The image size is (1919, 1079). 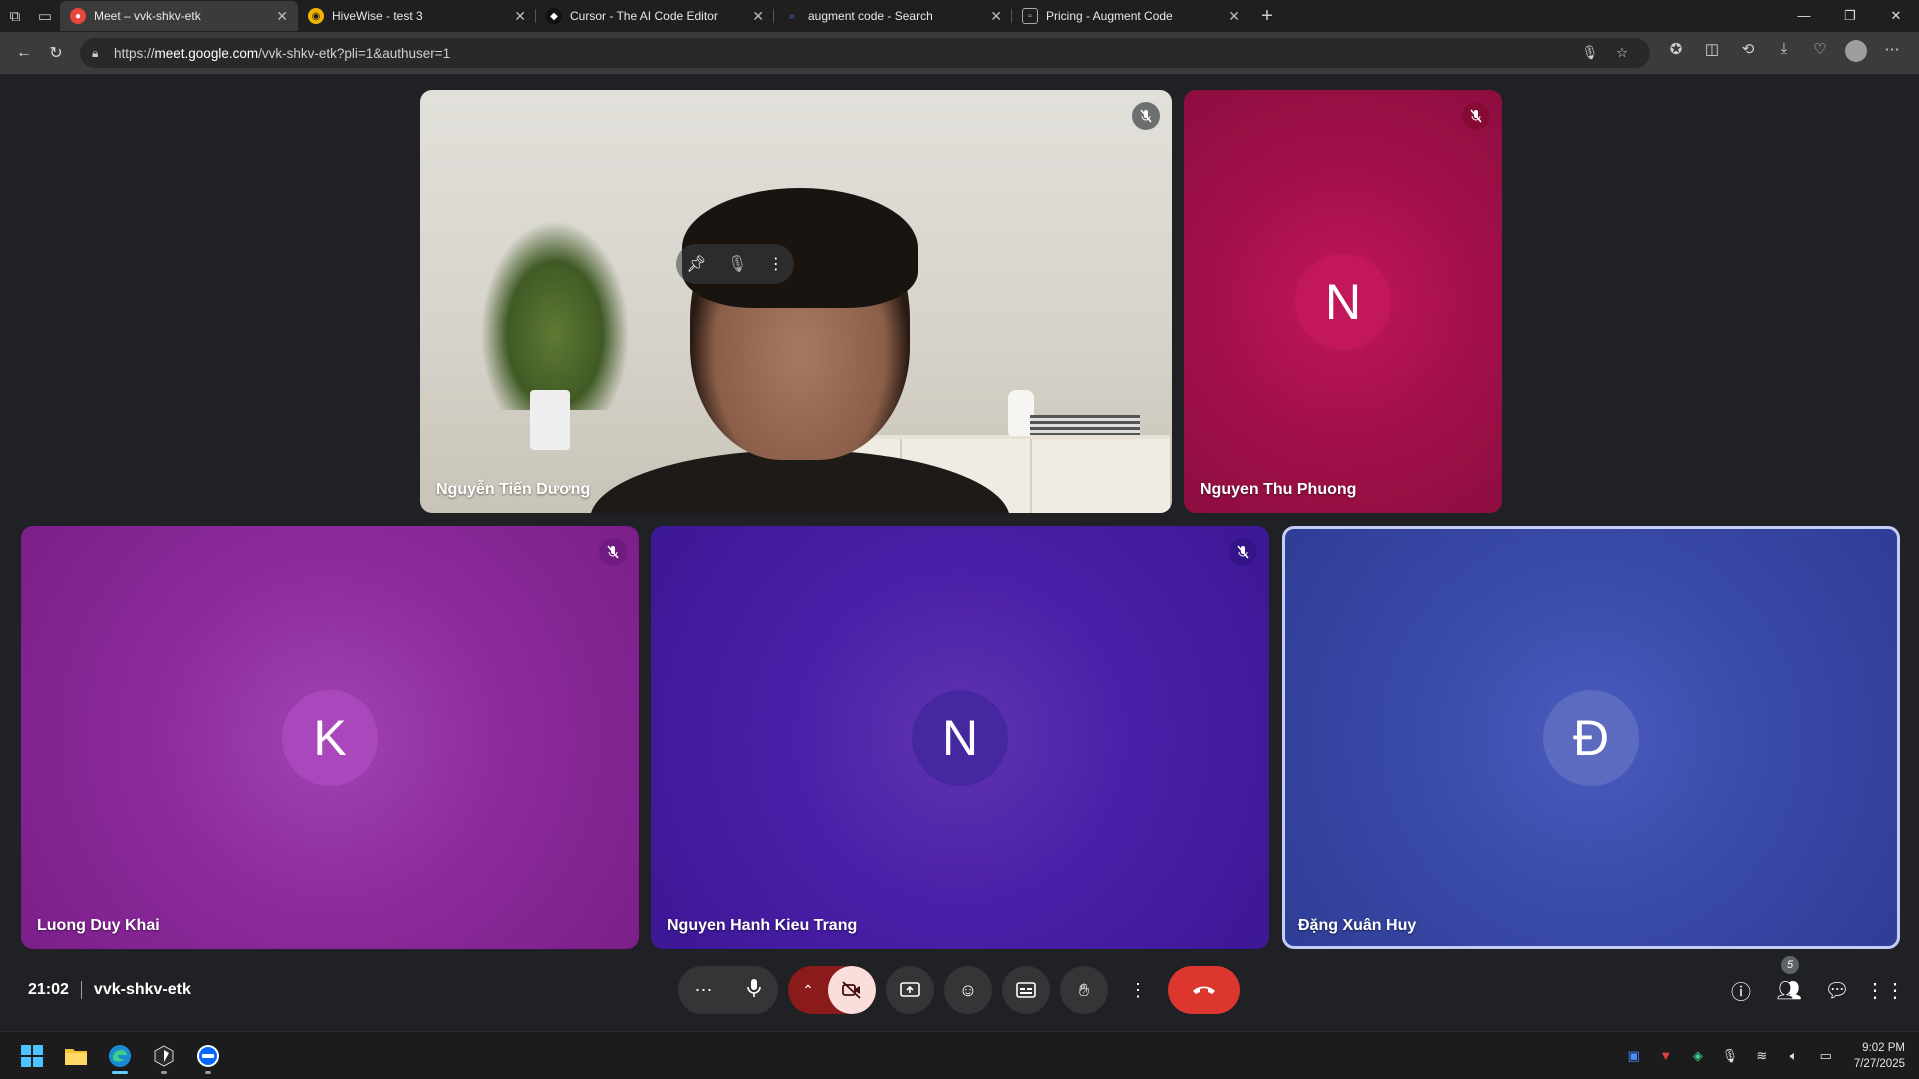 I want to click on security-tray-icon: ◈, so click(x=1698, y=1056).